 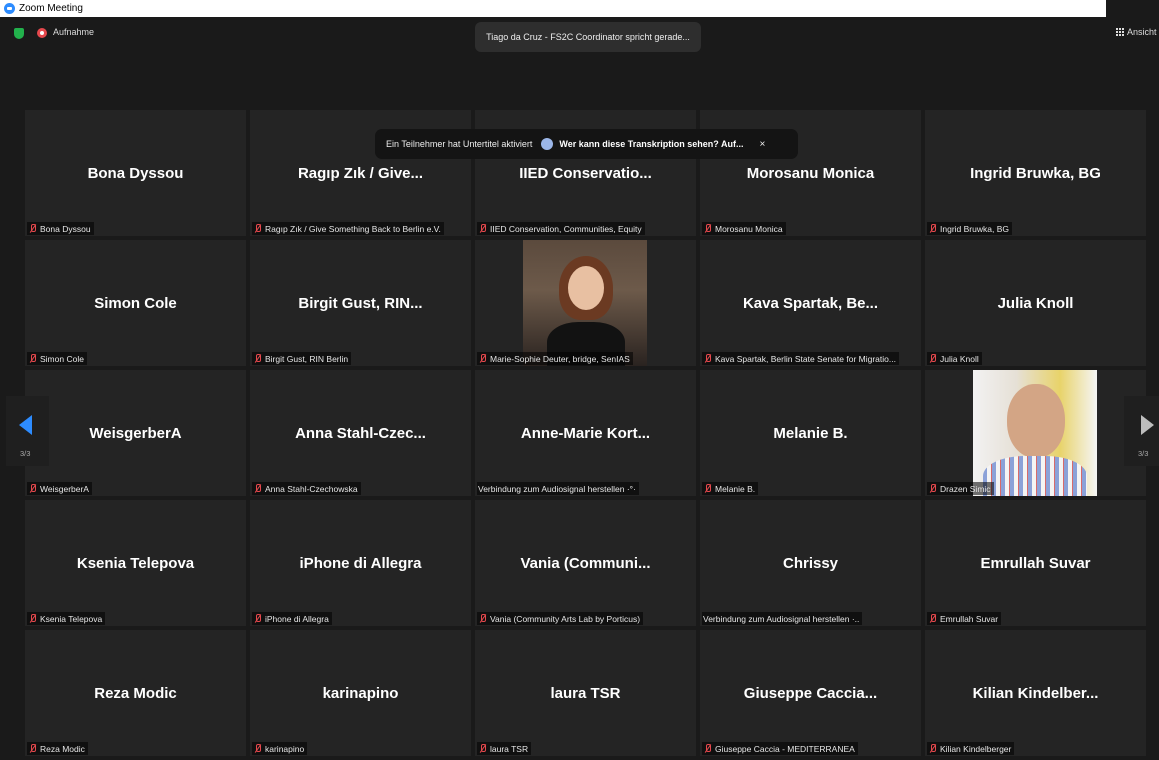 What do you see at coordinates (969, 228) in the screenshot?
I see `participant-name-label: Ingrid Bruwka, BG` at bounding box center [969, 228].